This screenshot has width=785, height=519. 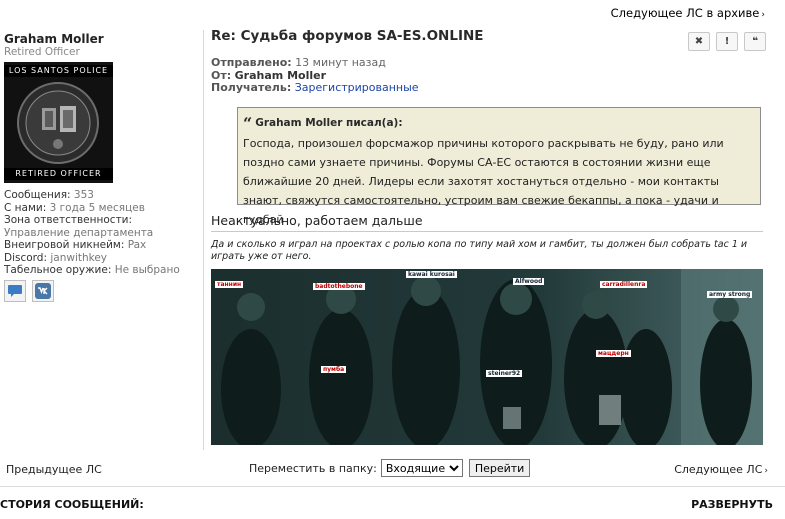 I want to click on next-pm-link: Следующее ЛС ›, so click(x=721, y=469).